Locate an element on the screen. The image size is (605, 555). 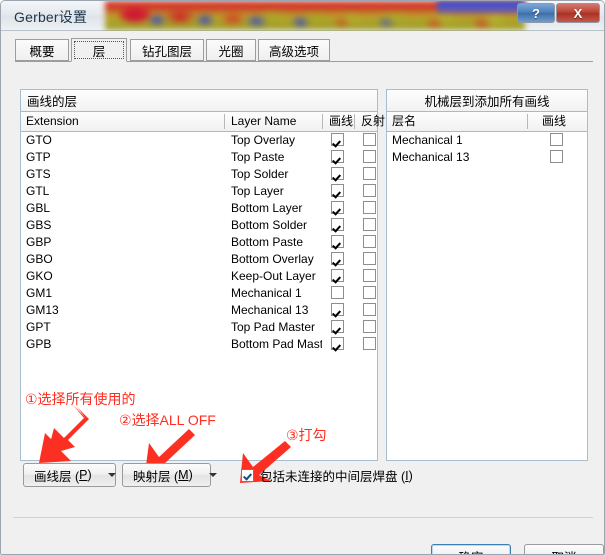
table-row: GBO Bottom Overlay is located at coordinates (199, 259).